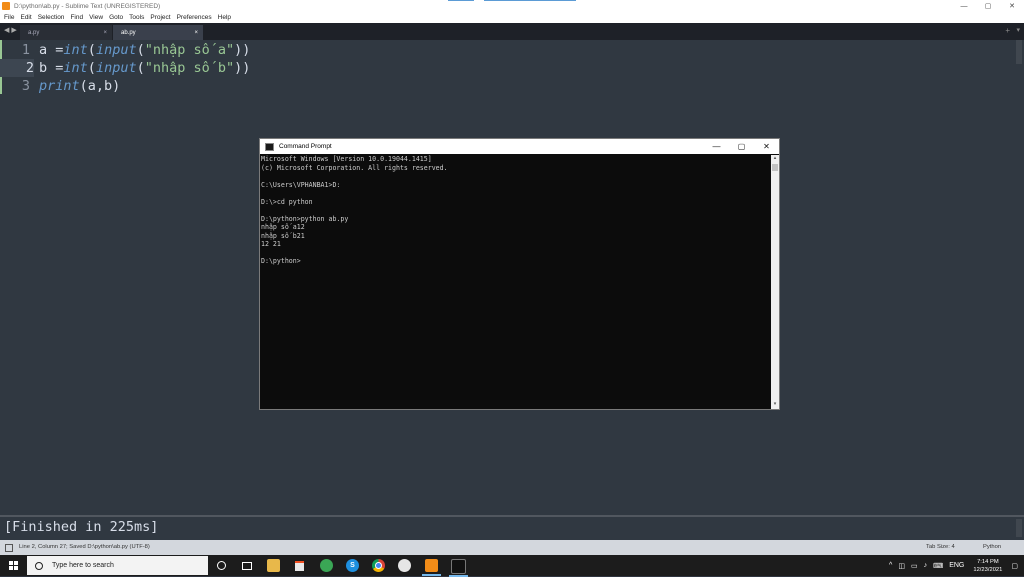 The height and width of the screenshot is (577, 1024). I want to click on clock: 7:14 PM 12/23/2021, so click(987, 566).